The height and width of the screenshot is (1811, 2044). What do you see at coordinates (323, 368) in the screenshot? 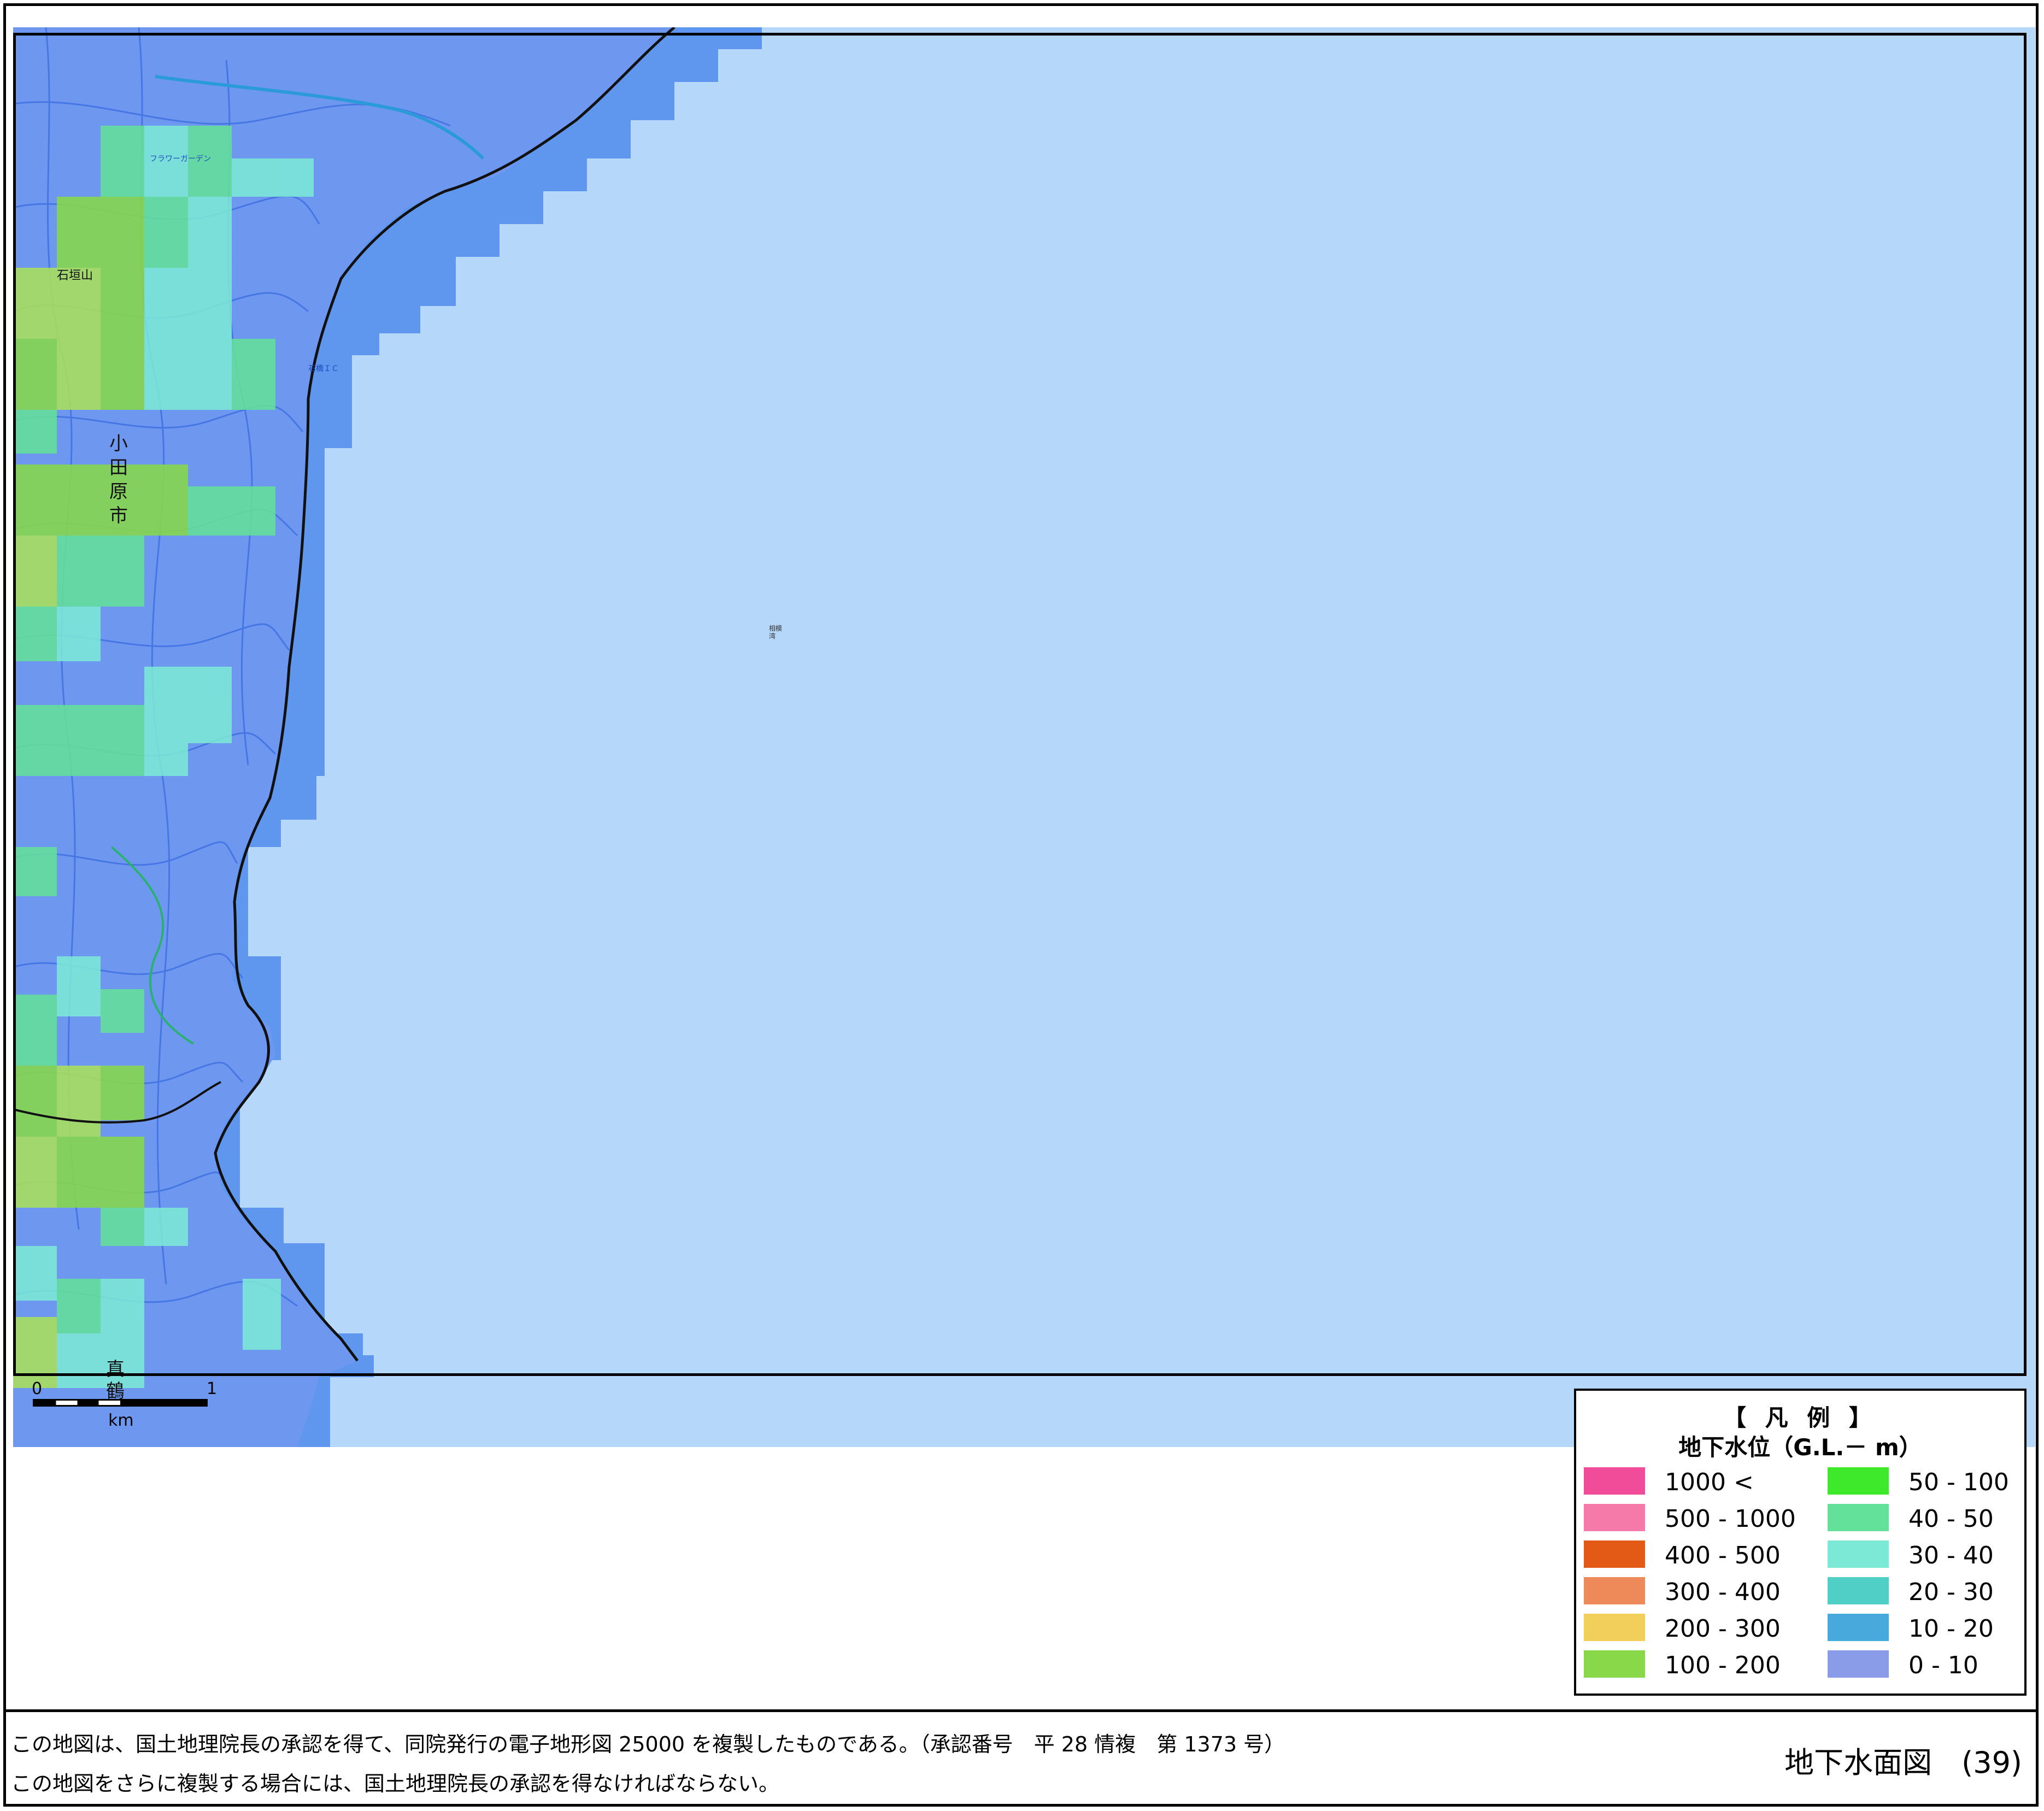
I see `interchange-label: 石橋ＩＣ` at bounding box center [323, 368].